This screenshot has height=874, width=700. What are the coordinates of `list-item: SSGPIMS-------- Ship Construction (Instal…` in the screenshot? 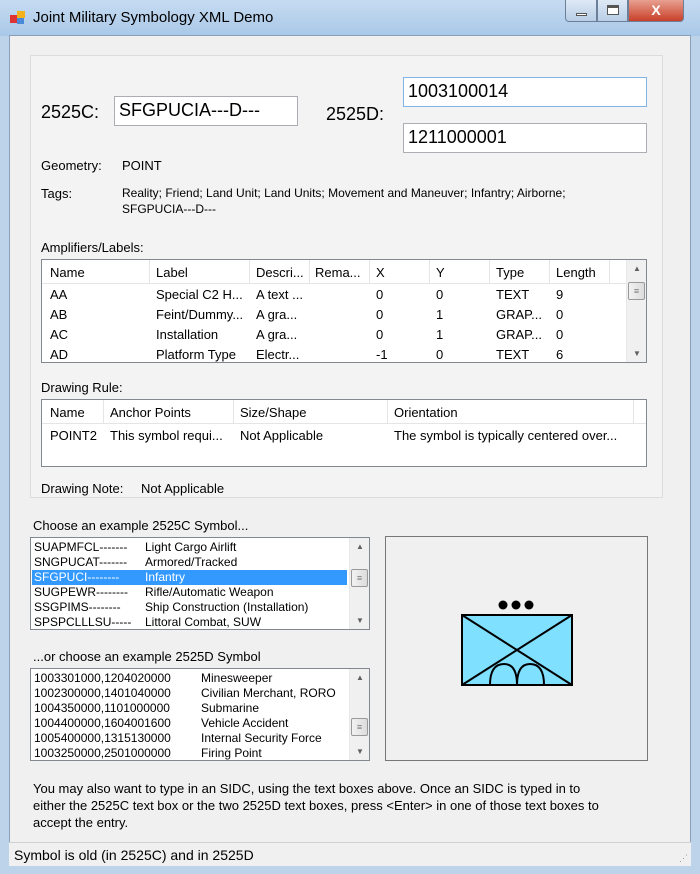 It's located at (189, 607).